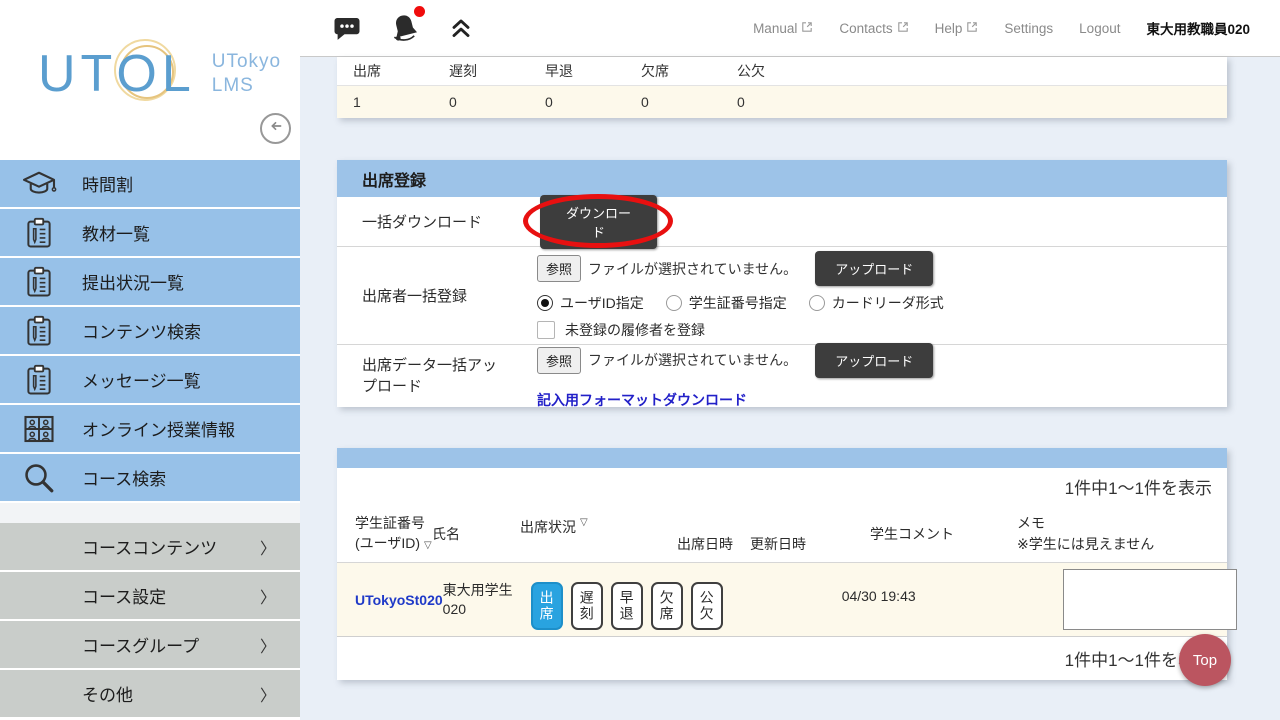 The image size is (1280, 720). What do you see at coordinates (384, 533) in the screenshot?
I see `column-header-student-id: 学生証番号 (ユーザID) ▽` at bounding box center [384, 533].